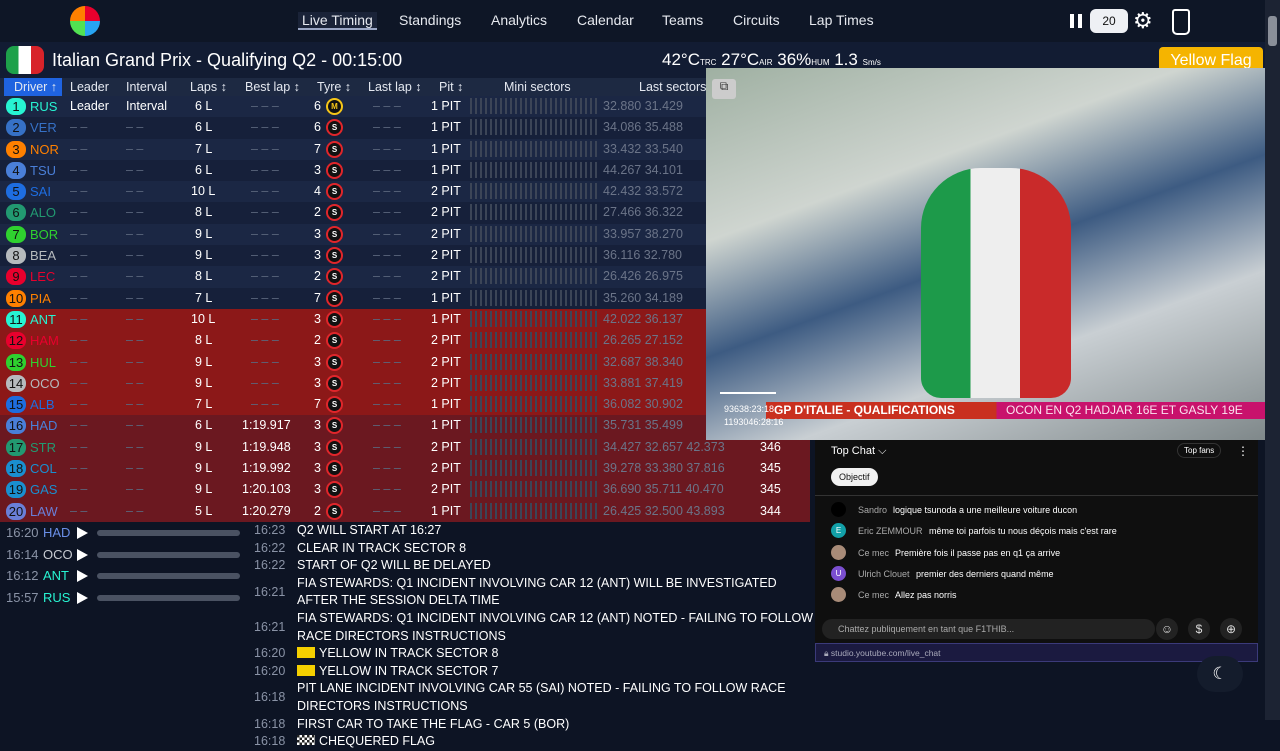 The image size is (1280, 751). What do you see at coordinates (748, 393) in the screenshot?
I see `video-progress-bar` at bounding box center [748, 393].